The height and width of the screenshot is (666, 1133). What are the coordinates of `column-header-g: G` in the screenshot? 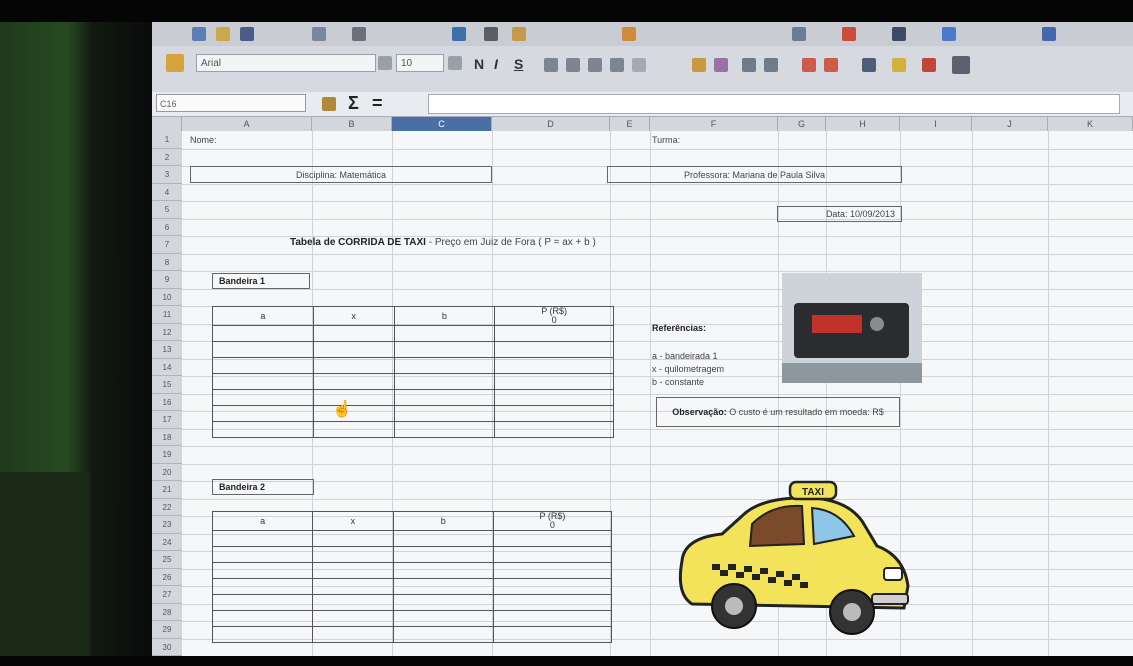 It's located at (802, 124).